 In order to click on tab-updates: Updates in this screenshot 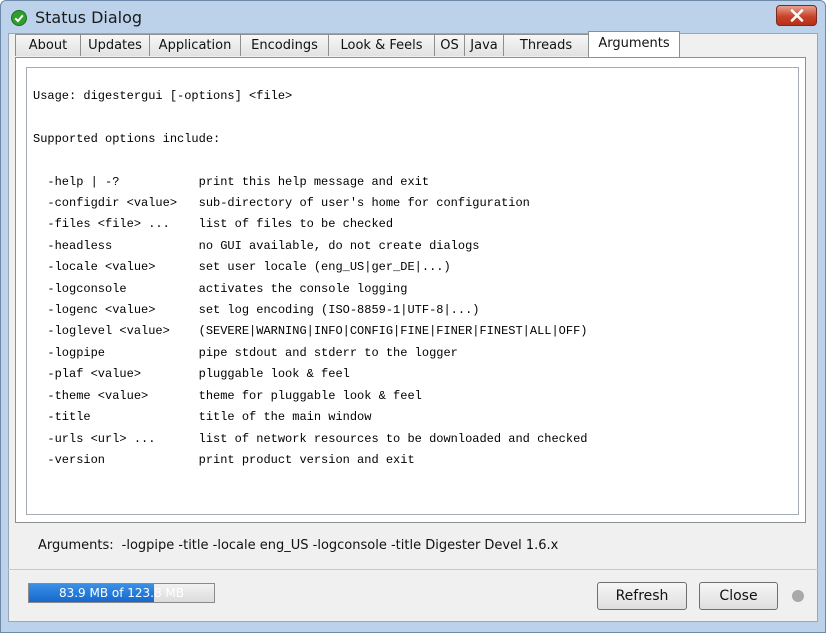, I will do `click(115, 45)`.